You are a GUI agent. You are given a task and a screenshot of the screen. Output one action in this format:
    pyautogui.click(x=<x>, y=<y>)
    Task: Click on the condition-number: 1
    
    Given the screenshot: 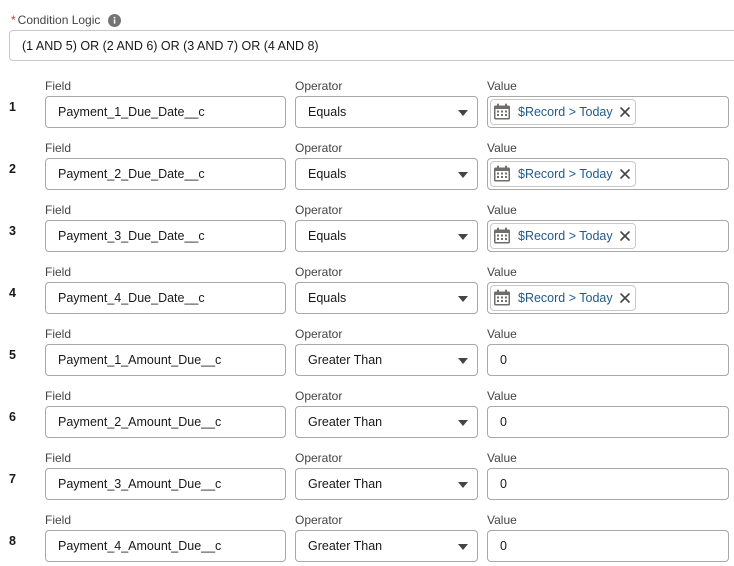 What is the action you would take?
    pyautogui.click(x=12, y=107)
    